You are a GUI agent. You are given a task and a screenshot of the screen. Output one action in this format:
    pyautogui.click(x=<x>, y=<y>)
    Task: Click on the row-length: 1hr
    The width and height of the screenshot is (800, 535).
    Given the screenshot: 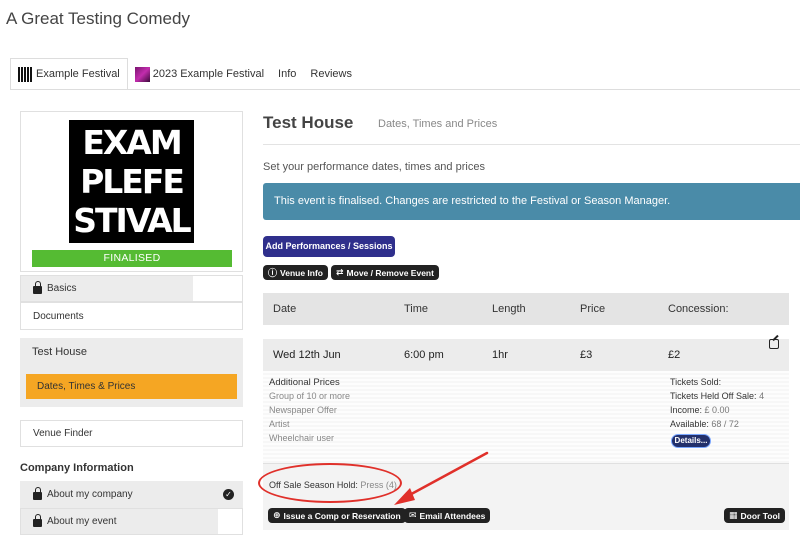 What is the action you would take?
    pyautogui.click(x=500, y=355)
    